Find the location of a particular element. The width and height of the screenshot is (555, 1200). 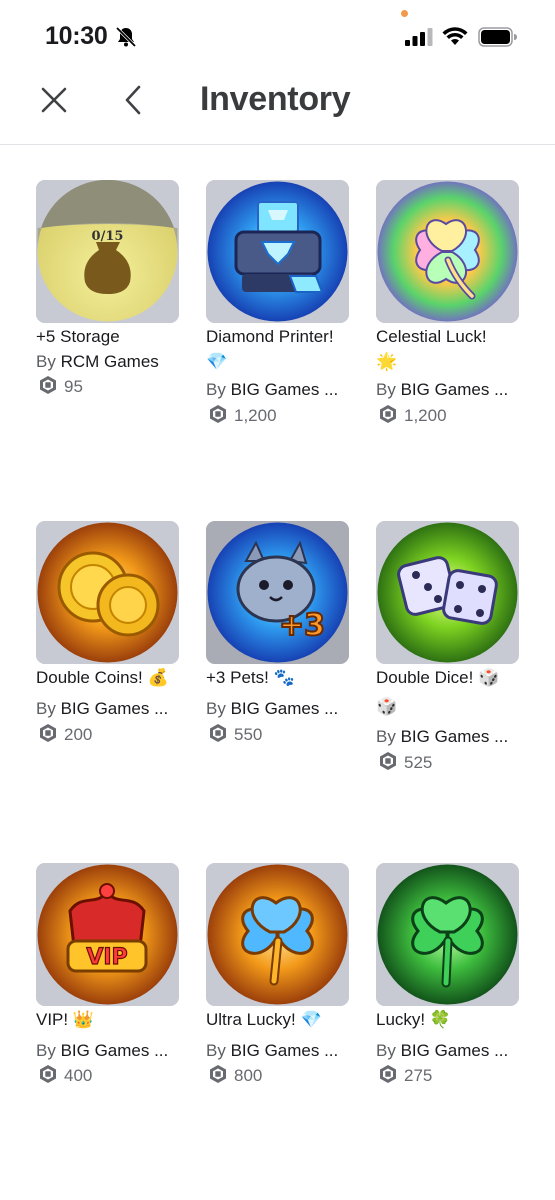

item-thumbnail-ultra-lucky is located at coordinates (277, 934).